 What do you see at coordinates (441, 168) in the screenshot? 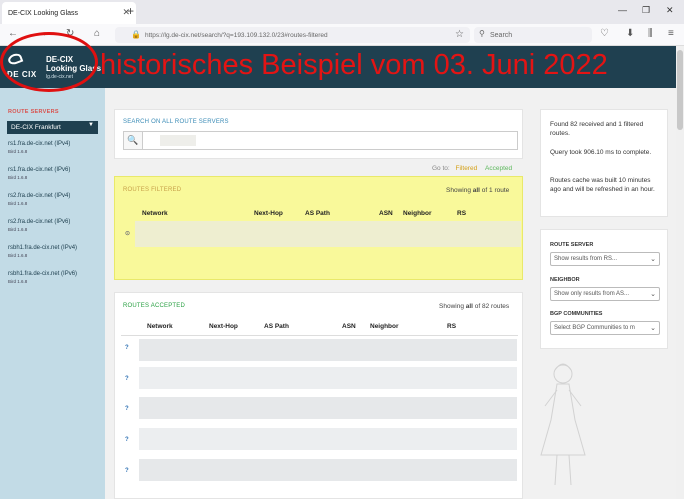
I see `goto-prefix: Go to:` at bounding box center [441, 168].